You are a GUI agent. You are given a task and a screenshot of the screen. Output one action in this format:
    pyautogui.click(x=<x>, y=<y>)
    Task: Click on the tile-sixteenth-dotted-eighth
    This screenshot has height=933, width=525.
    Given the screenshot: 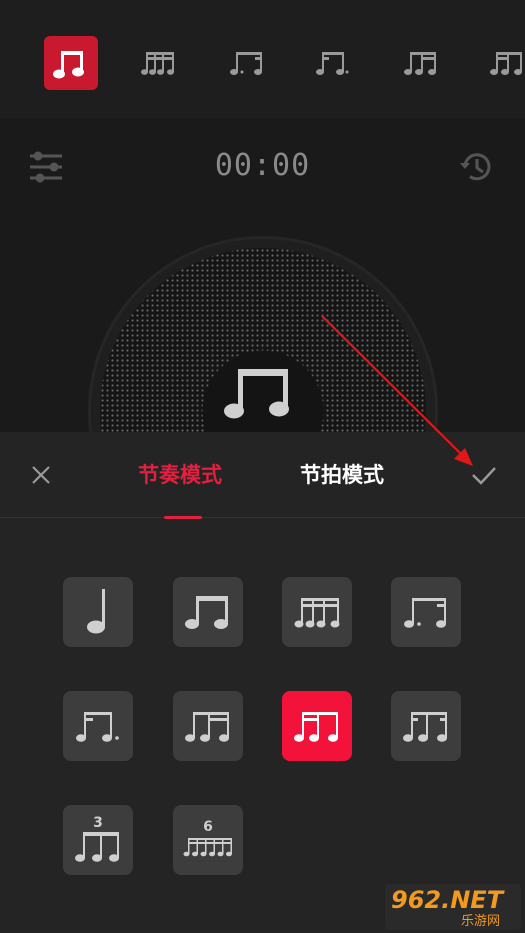 What is the action you would take?
    pyautogui.click(x=98, y=726)
    